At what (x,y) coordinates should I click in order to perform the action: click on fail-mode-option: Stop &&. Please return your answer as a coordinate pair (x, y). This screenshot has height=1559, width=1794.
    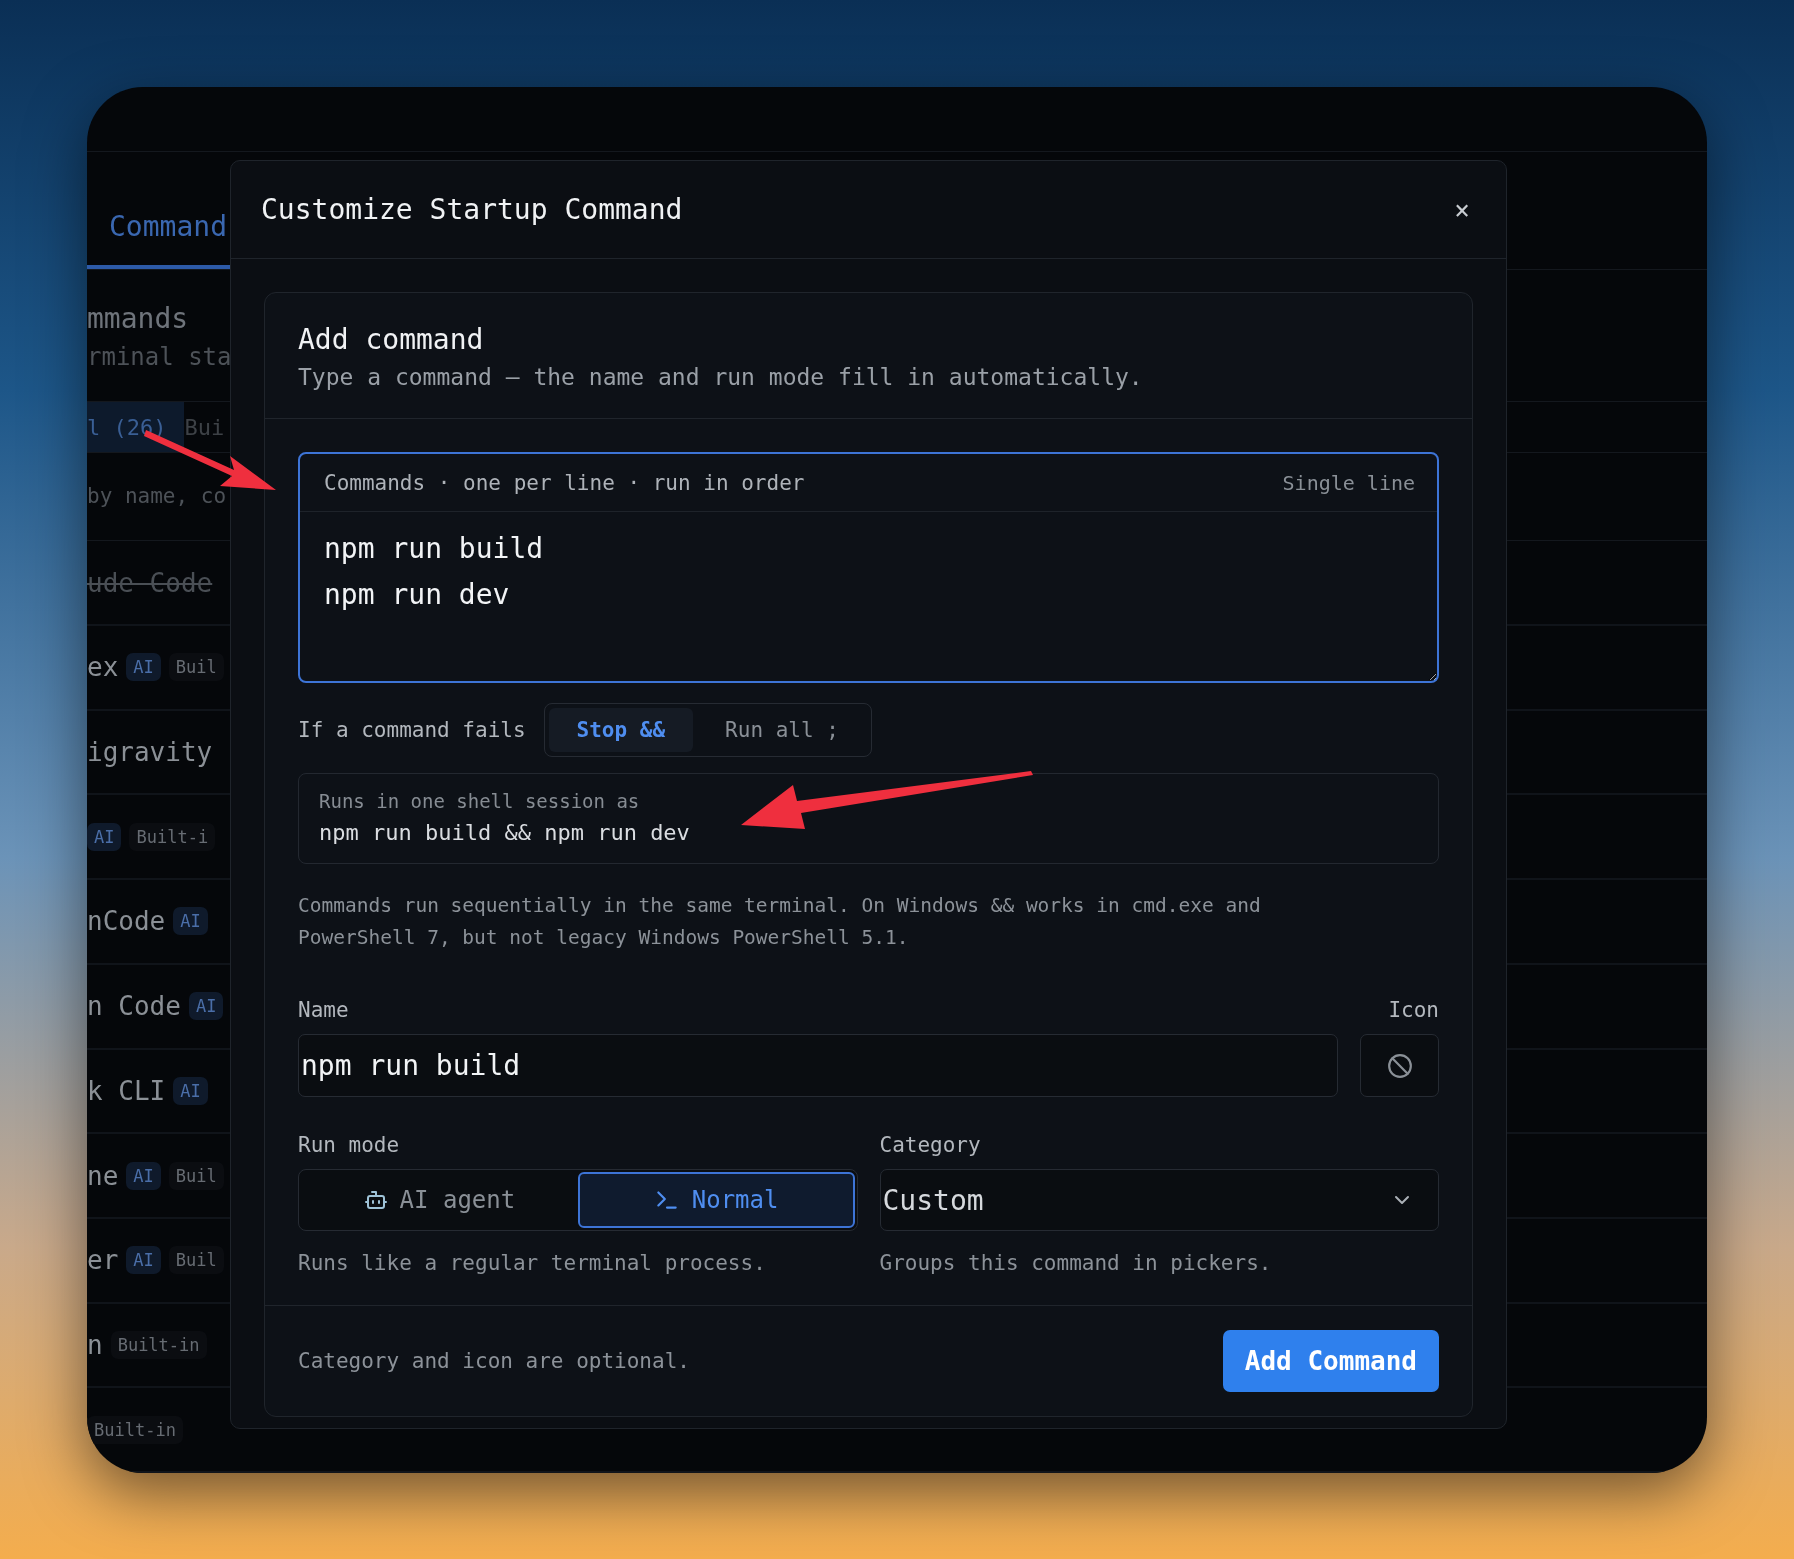
    Looking at the image, I should click on (621, 730).